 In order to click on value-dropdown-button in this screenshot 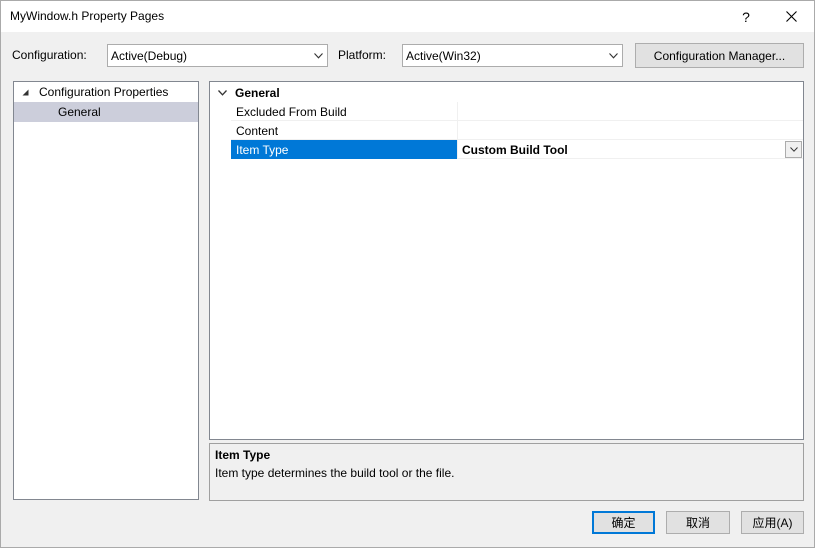, I will do `click(793, 149)`.